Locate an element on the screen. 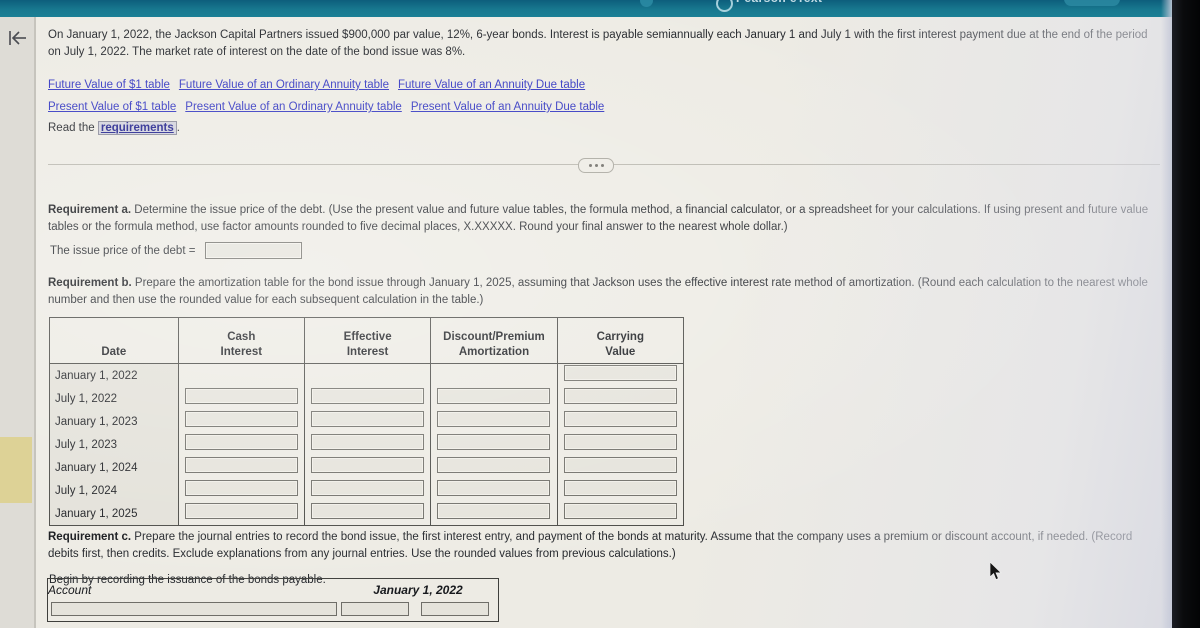  app-header-bar: Pearson eText is located at coordinates (586, 8).